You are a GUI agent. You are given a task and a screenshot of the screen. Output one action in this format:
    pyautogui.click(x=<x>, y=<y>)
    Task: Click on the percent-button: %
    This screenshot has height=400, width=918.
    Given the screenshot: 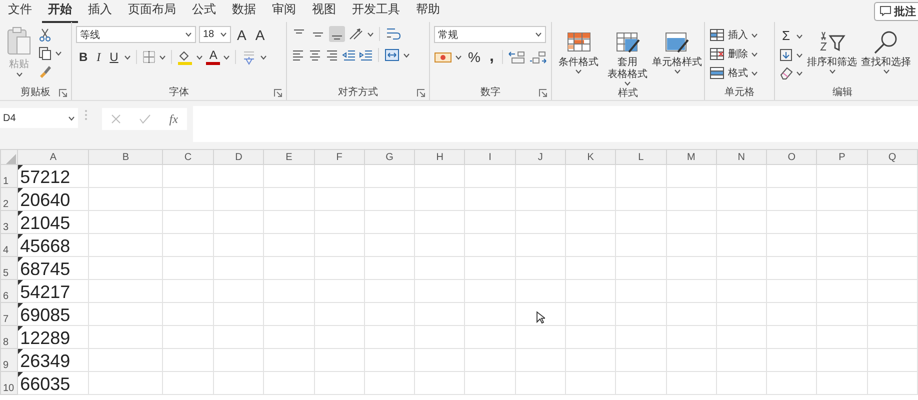 What is the action you would take?
    pyautogui.click(x=474, y=57)
    